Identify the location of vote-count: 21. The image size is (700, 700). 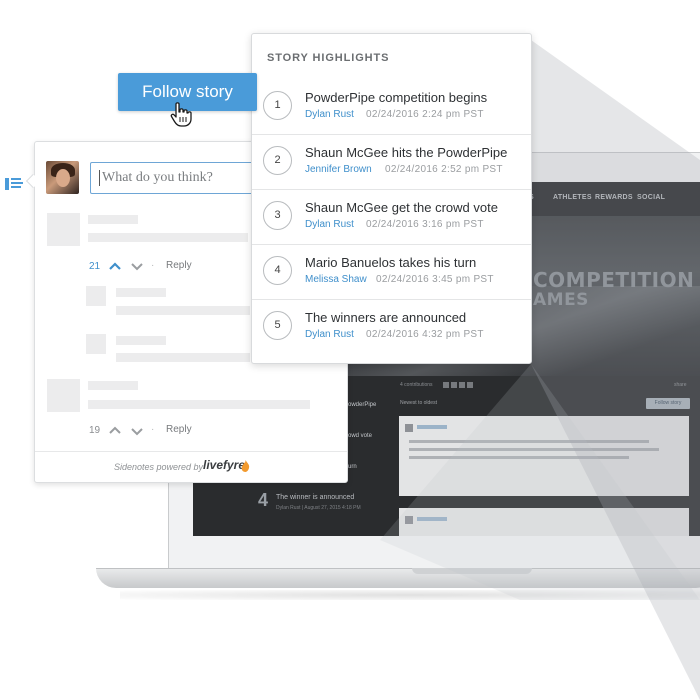
(95, 266).